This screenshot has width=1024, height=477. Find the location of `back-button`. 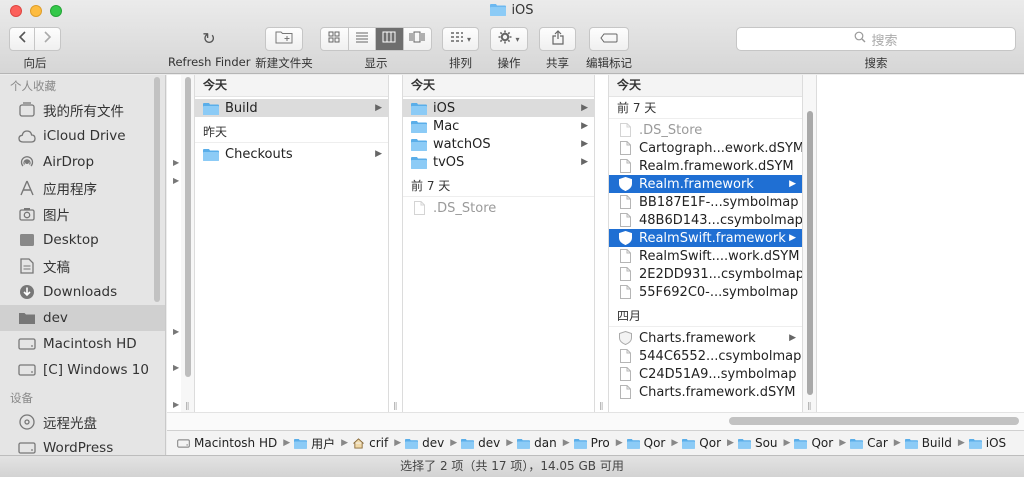

back-button is located at coordinates (23, 39).